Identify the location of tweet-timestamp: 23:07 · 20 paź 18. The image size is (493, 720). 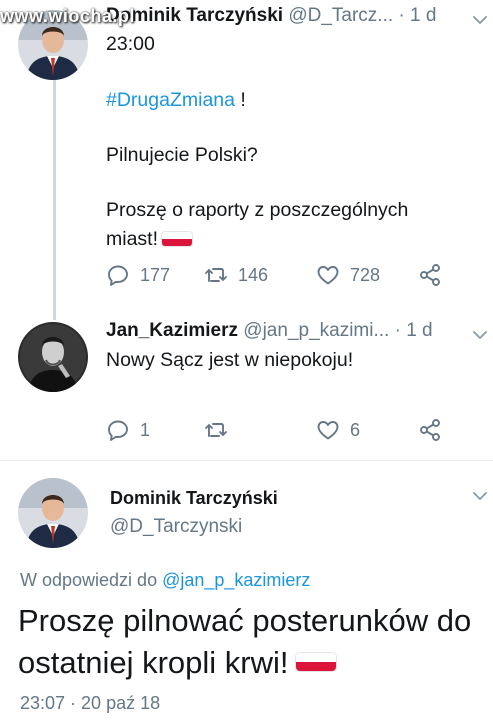
(90, 703).